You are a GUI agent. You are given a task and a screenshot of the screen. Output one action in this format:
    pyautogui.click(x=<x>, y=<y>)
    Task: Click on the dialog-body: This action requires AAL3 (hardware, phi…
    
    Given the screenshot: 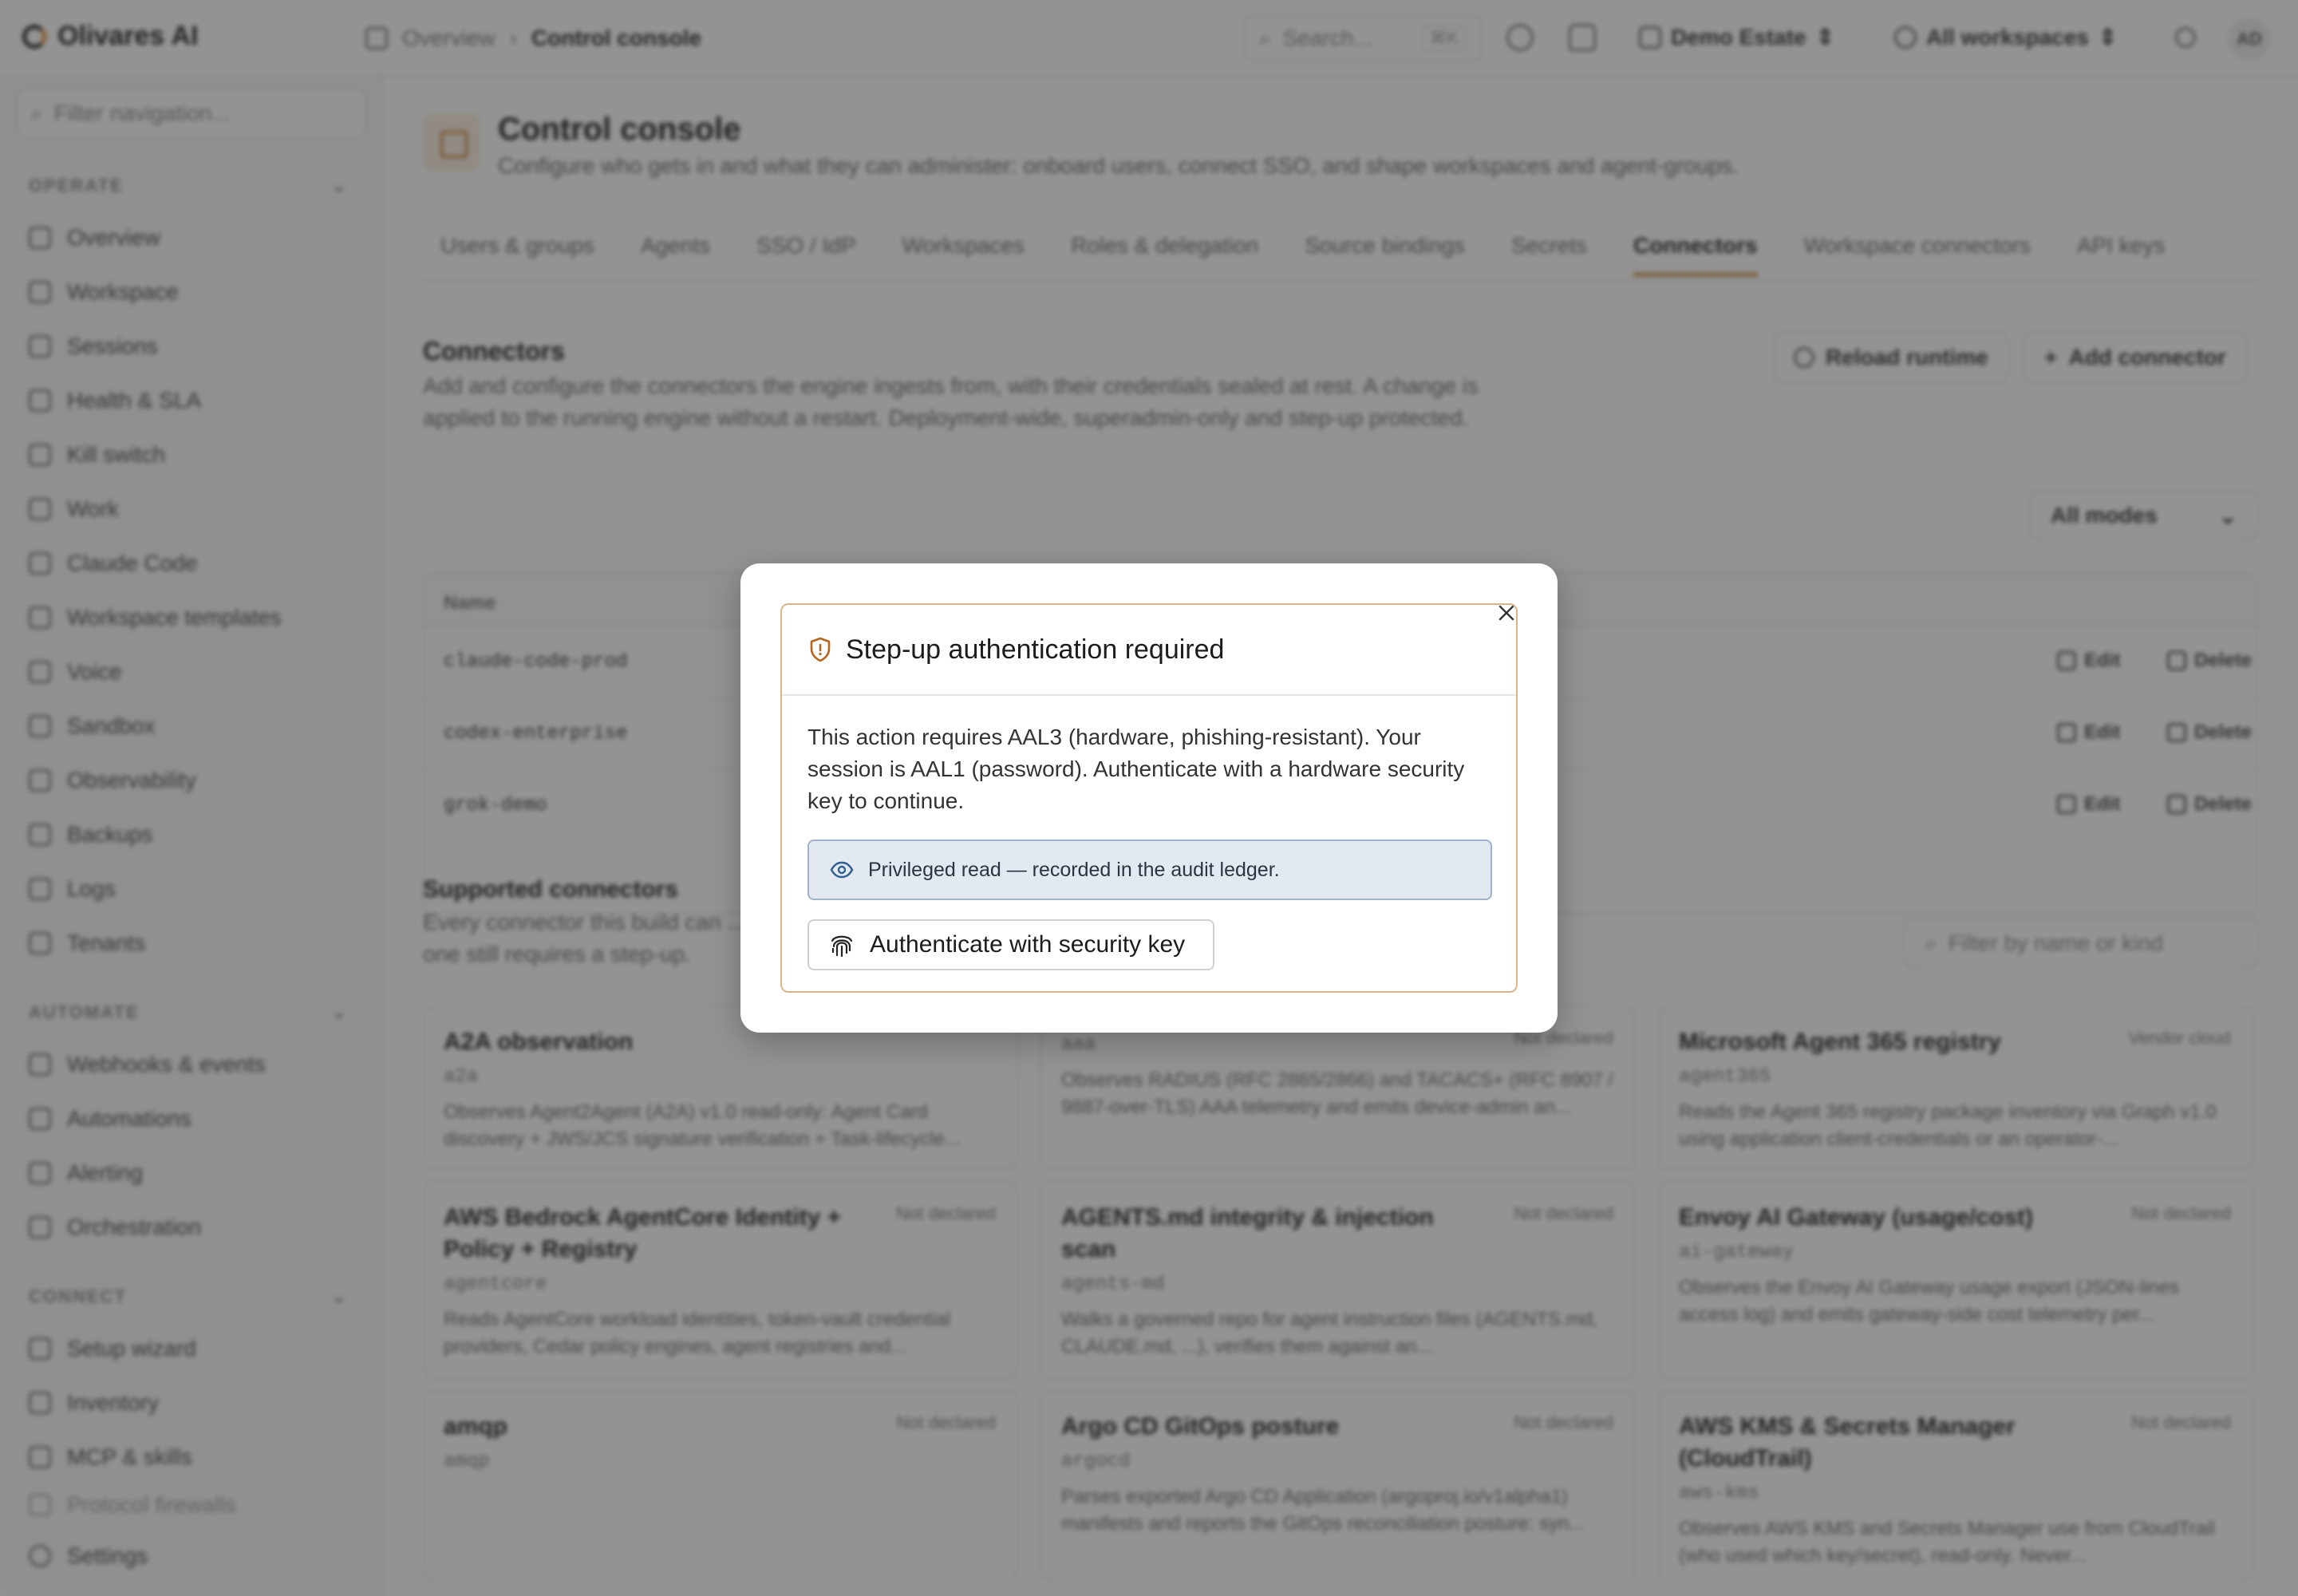 What is the action you would take?
    pyautogui.click(x=1149, y=833)
    